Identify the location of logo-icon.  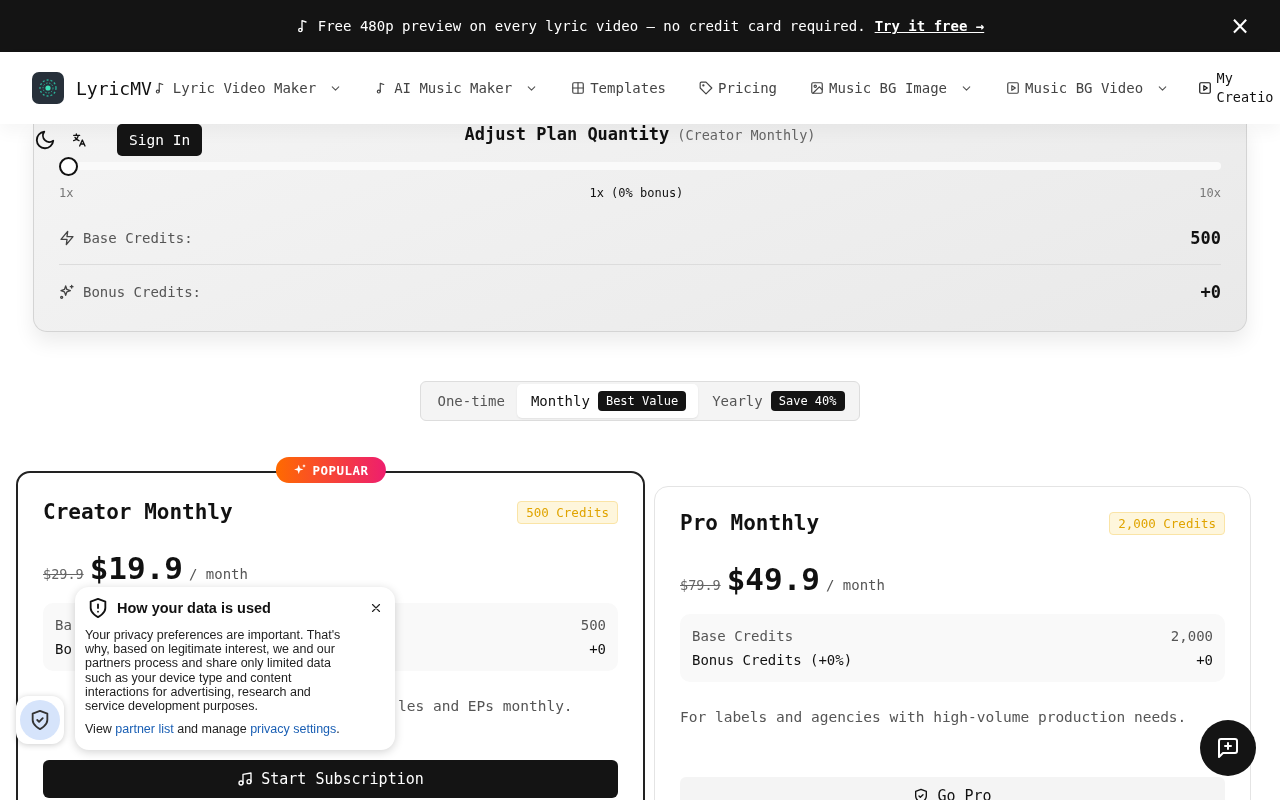
(48, 88).